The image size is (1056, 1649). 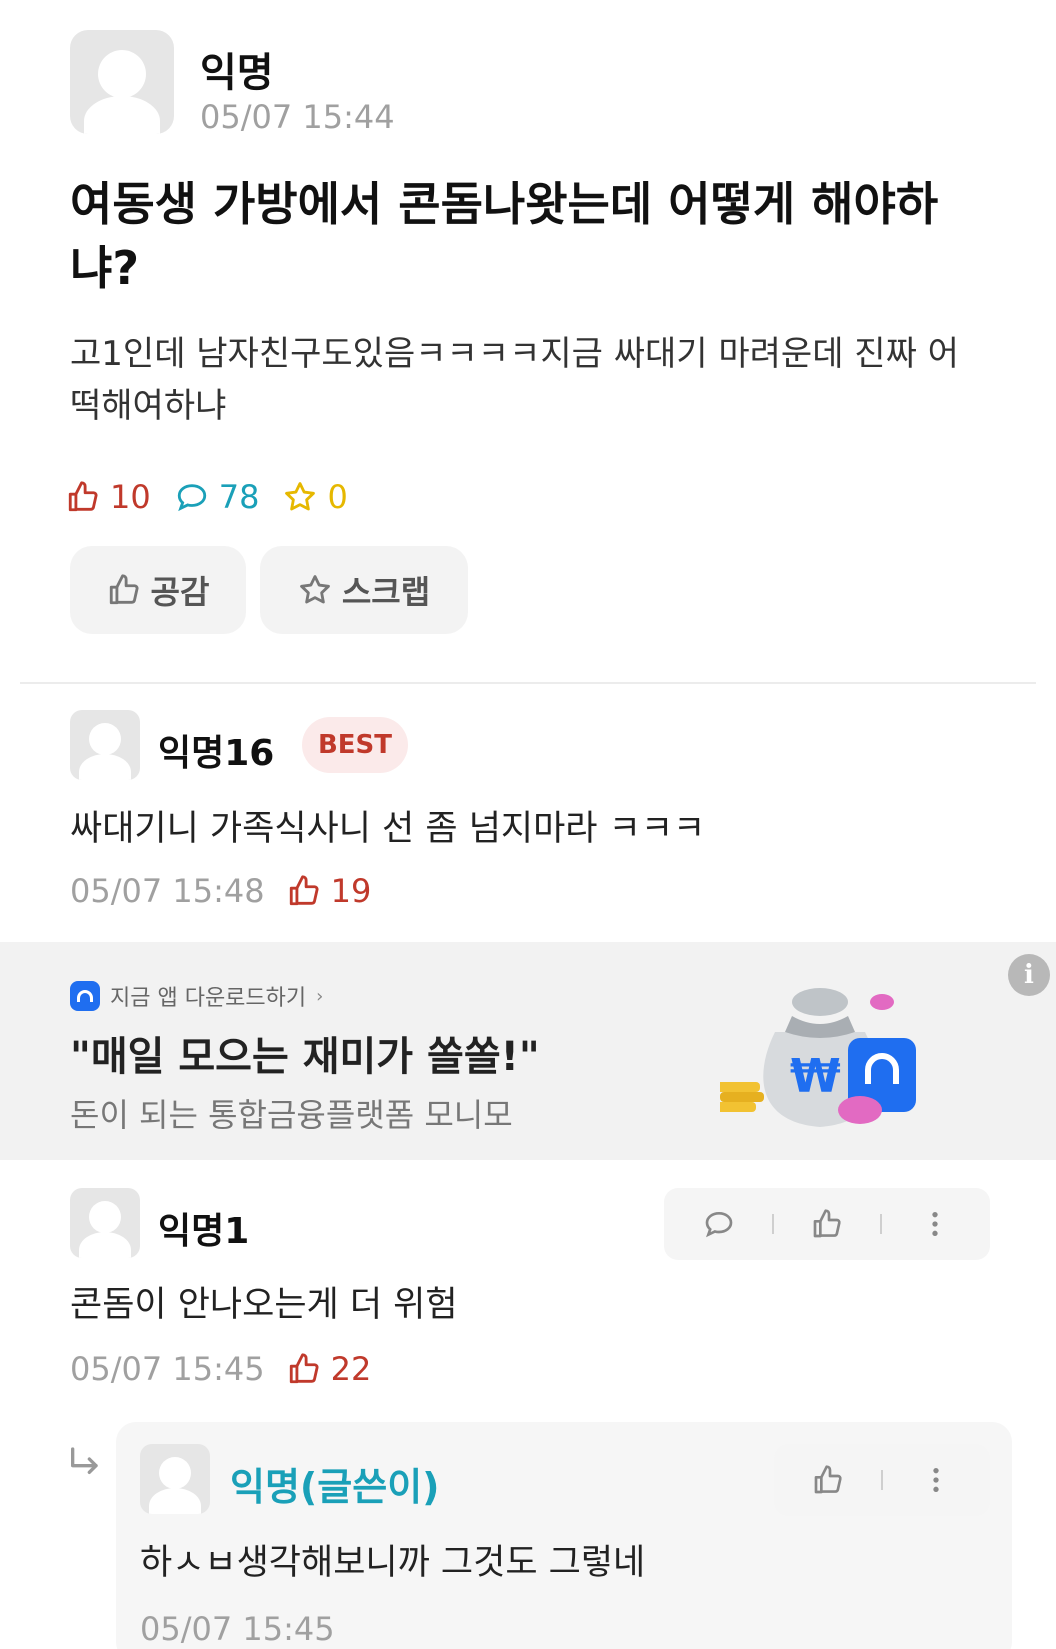 What do you see at coordinates (180, 592) in the screenshot?
I see `like-button-label: 공감` at bounding box center [180, 592].